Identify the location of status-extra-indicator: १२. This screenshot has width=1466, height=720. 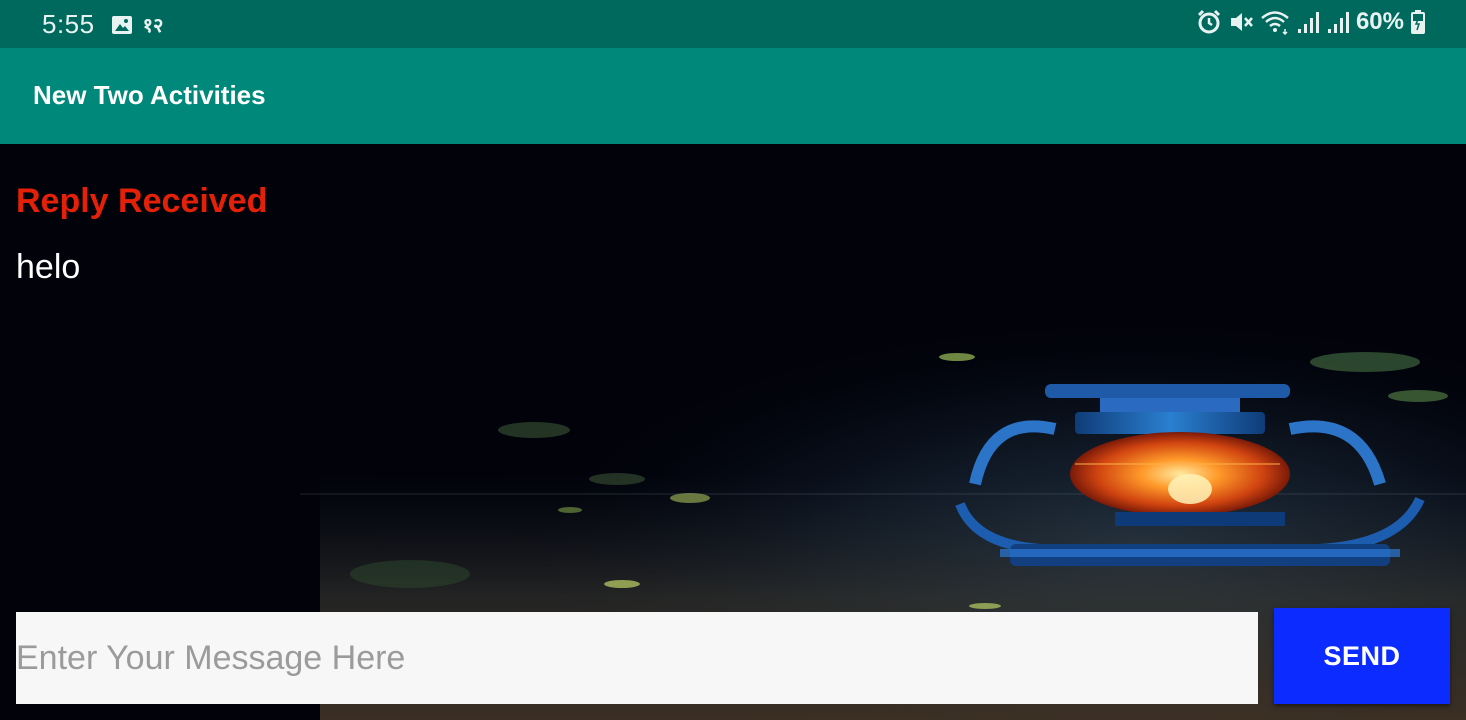
(153, 26).